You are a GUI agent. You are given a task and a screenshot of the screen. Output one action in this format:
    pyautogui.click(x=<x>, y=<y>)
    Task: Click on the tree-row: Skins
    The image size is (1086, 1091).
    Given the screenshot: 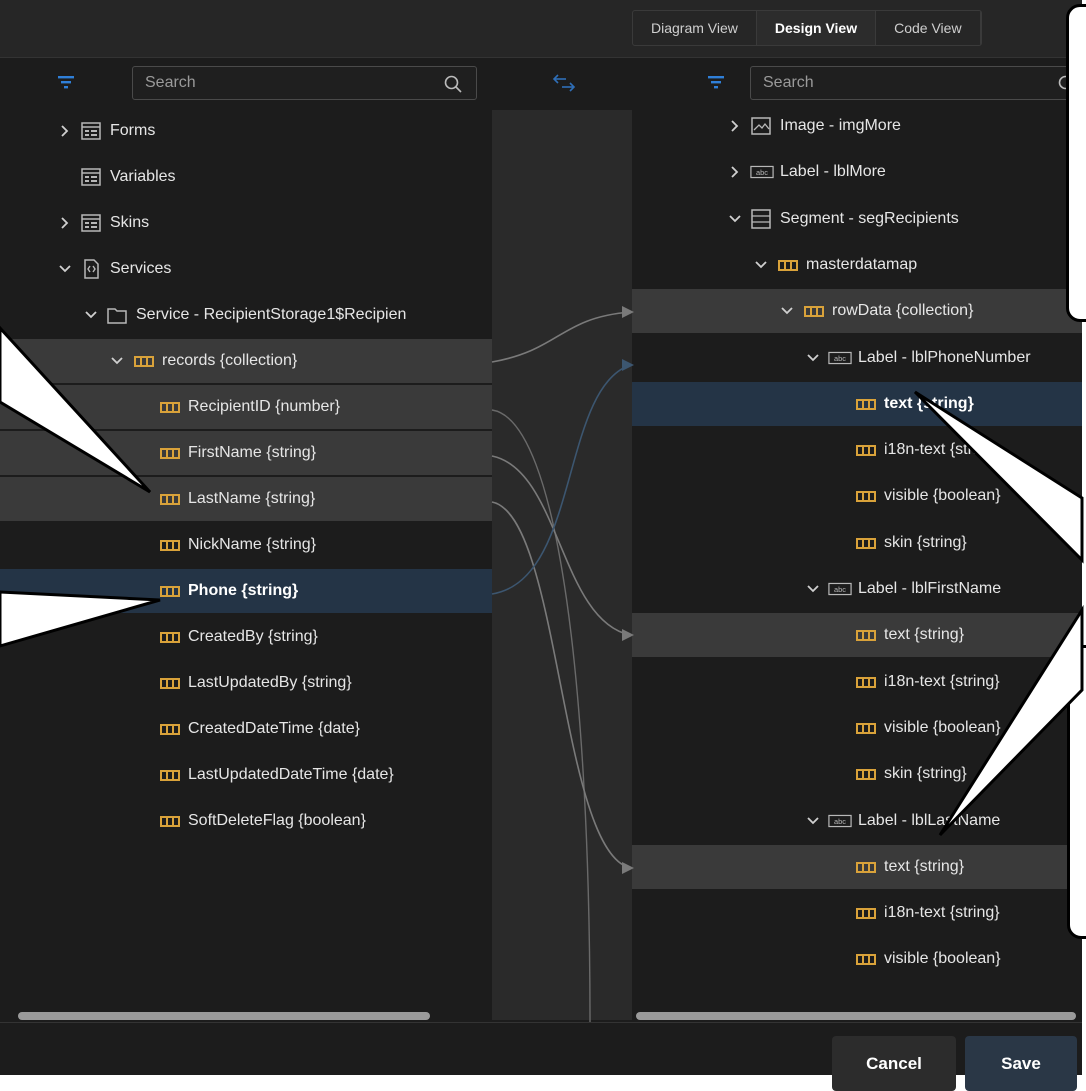 What is the action you would take?
    pyautogui.click(x=246, y=223)
    